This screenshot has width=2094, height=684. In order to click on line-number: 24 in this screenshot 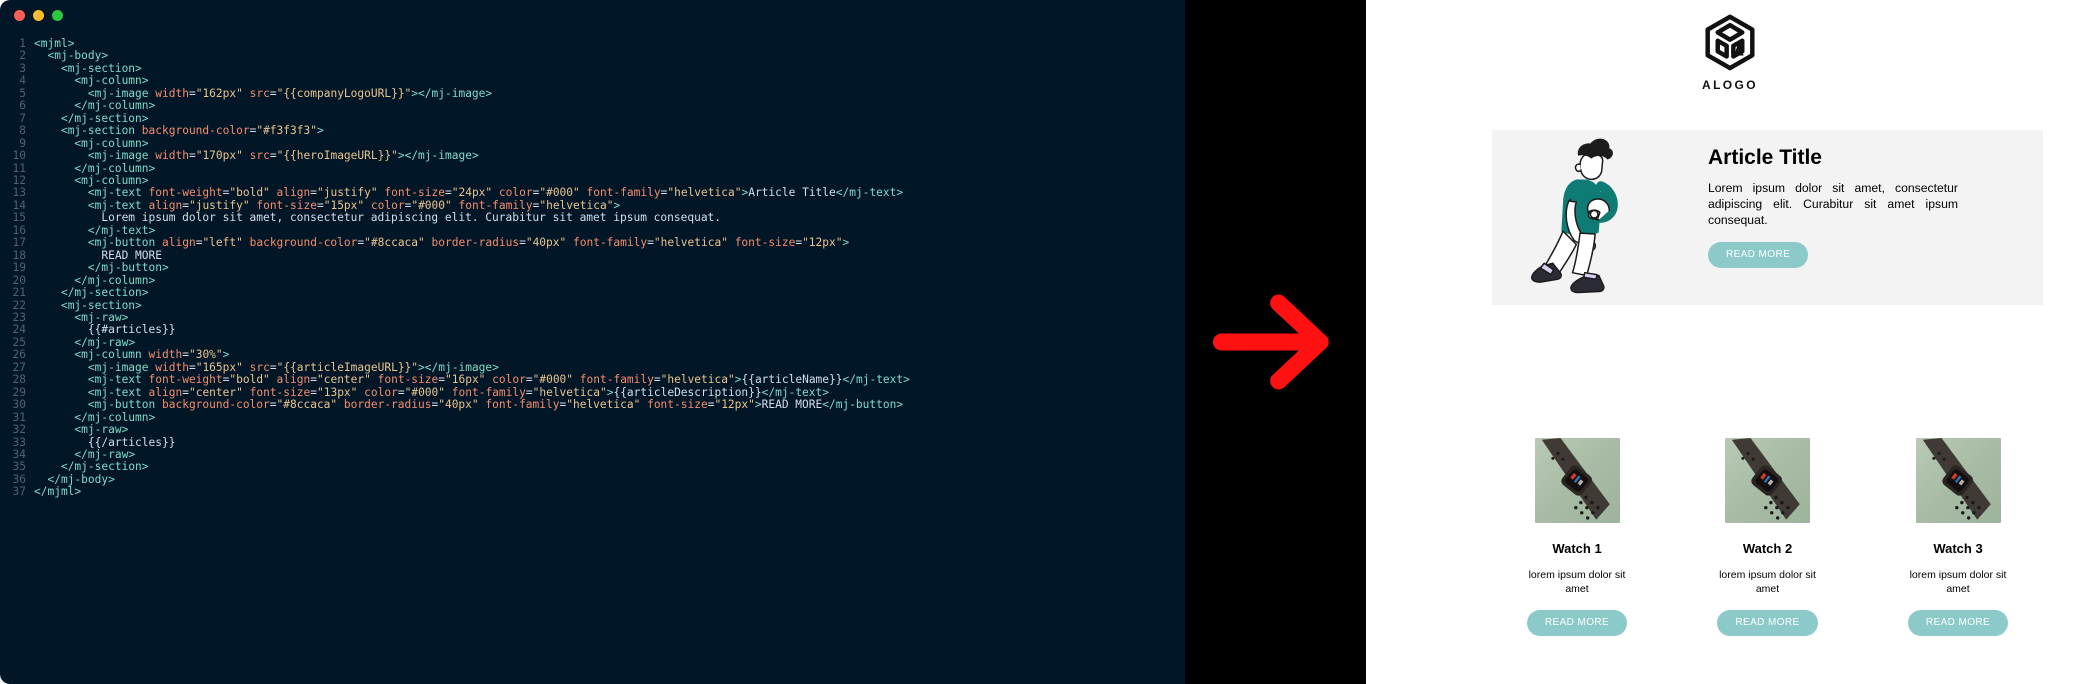, I will do `click(19, 330)`.